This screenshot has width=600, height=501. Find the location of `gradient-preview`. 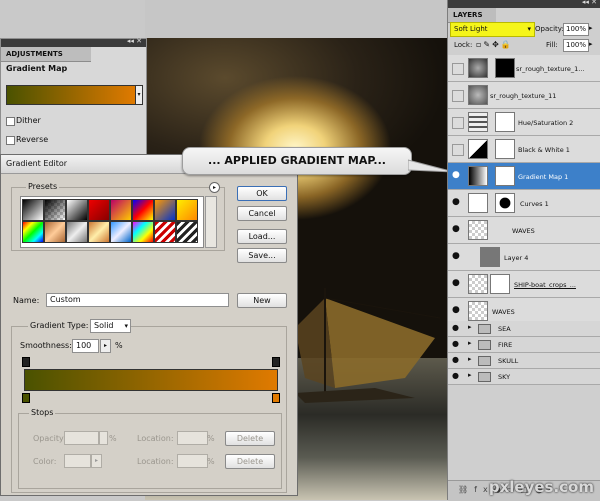

gradient-preview is located at coordinates (71, 95).